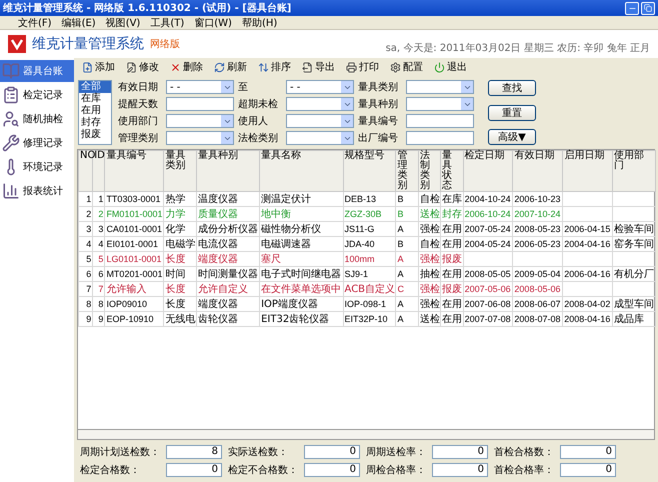  I want to click on column-header: 量具状态, so click(452, 171).